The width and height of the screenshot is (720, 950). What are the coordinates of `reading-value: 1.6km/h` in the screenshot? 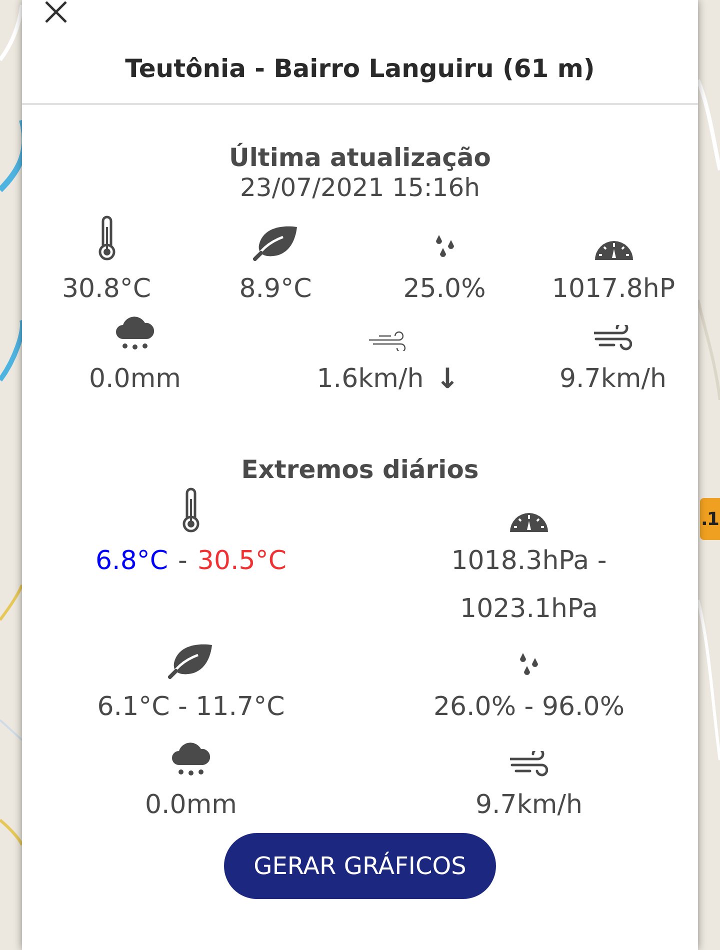 It's located at (370, 379).